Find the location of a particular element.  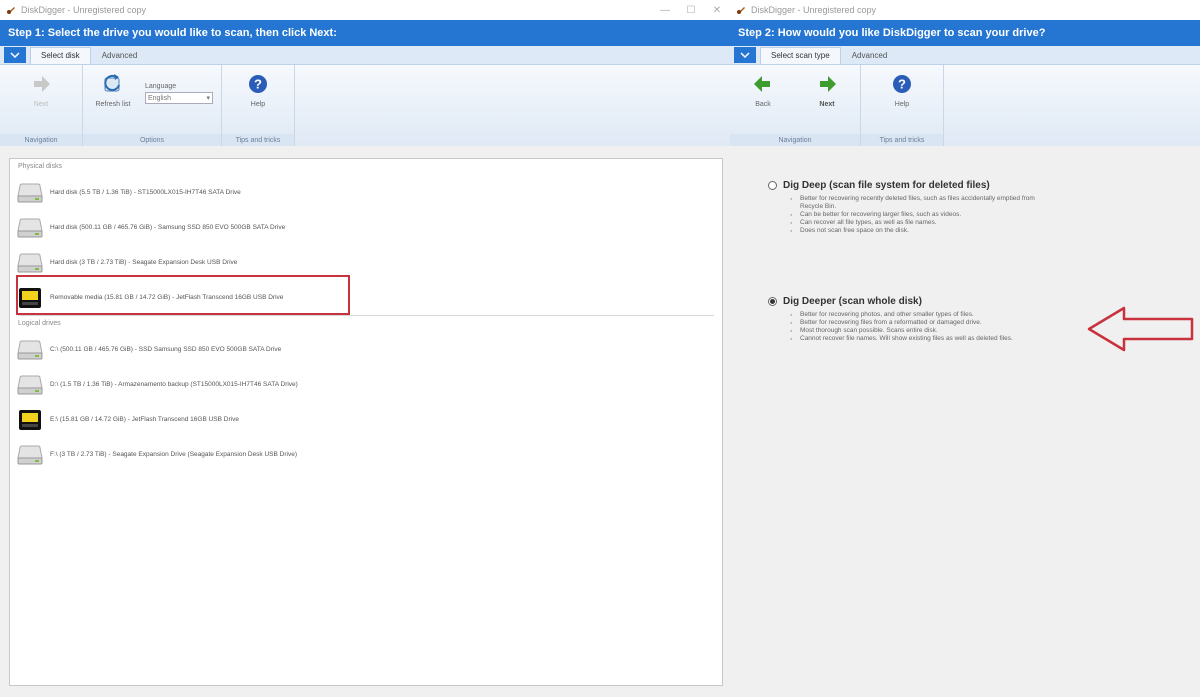

tab-select-scan-type: Select scan type is located at coordinates (800, 55).